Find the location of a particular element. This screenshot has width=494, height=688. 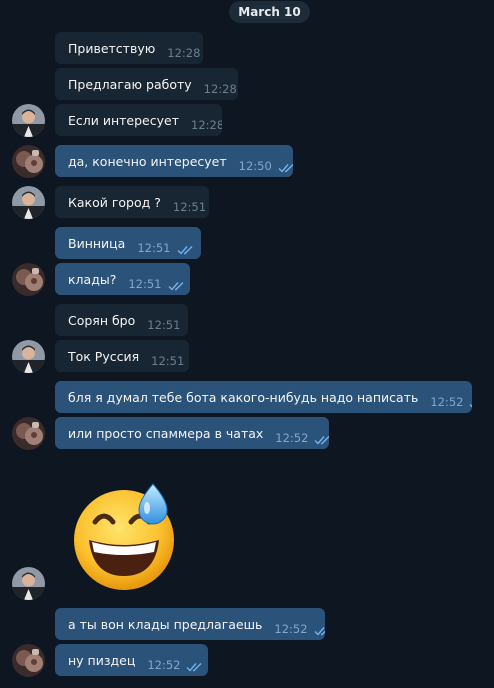

message-bubble-incoming: Сорян бро 12:51 is located at coordinates (121, 320).